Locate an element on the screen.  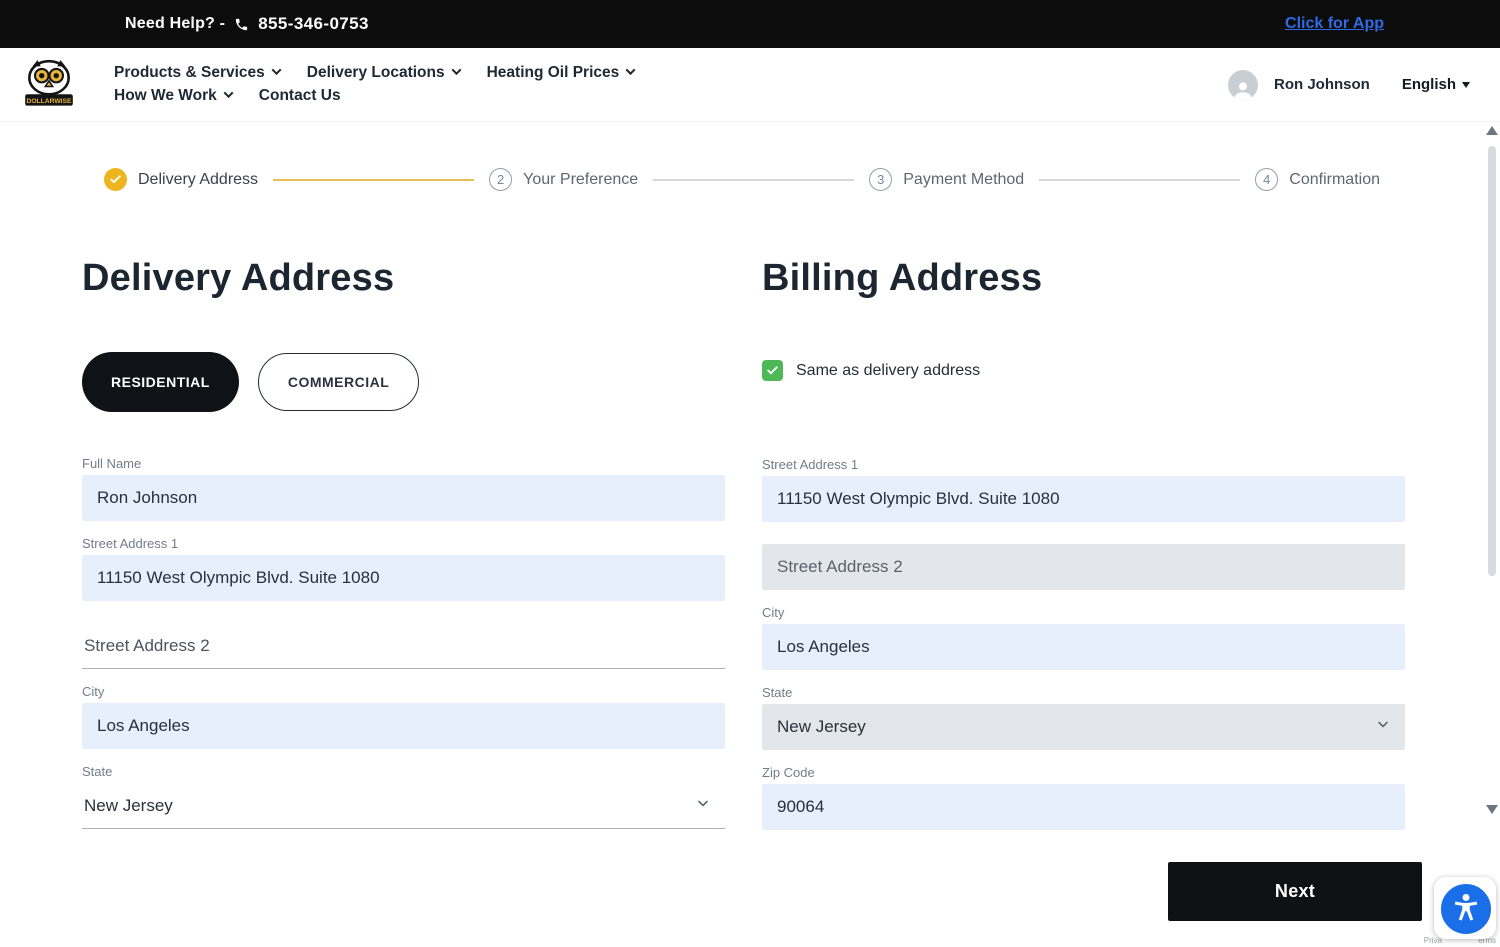
billing-state-select: New Jersey is located at coordinates (1083, 727).